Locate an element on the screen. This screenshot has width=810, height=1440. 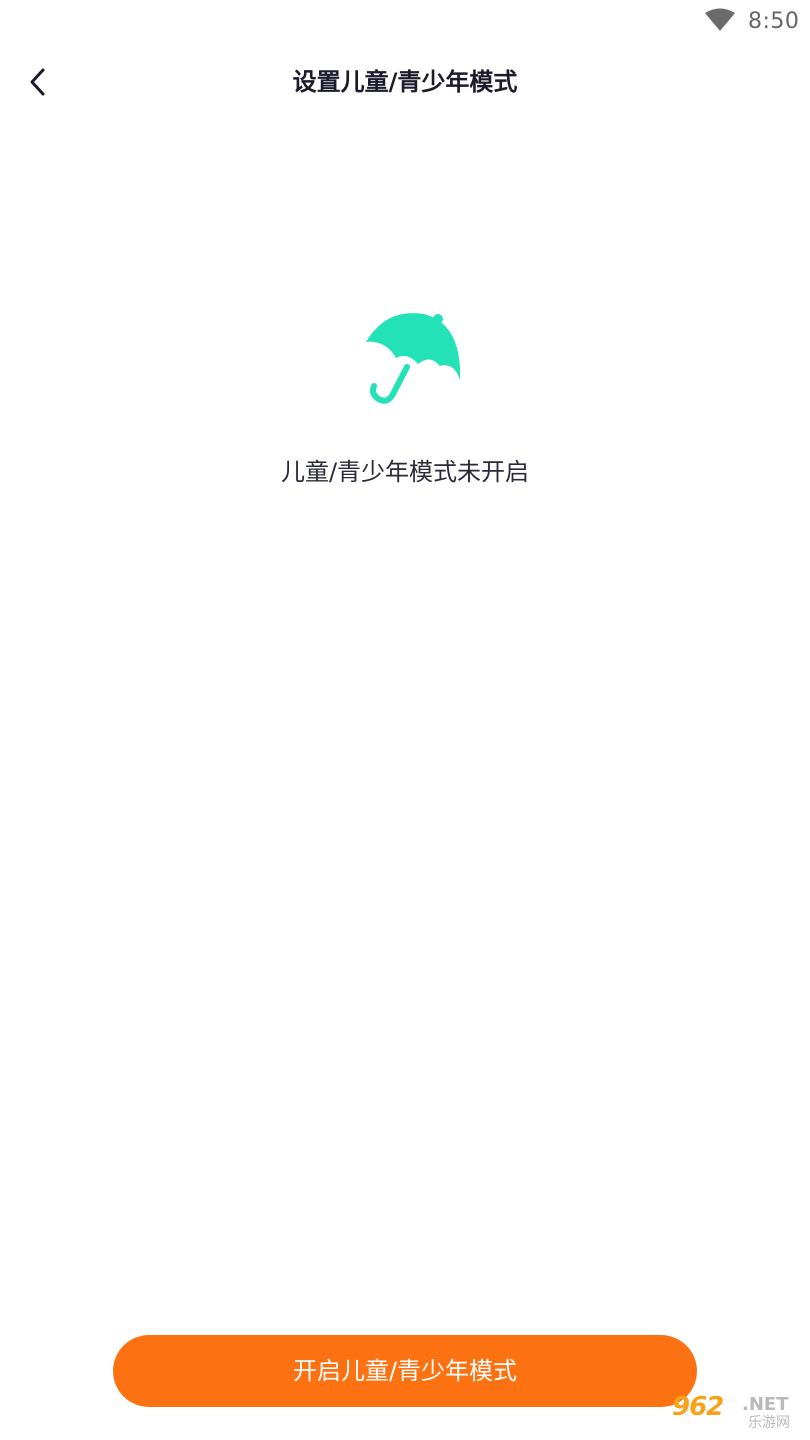
page-title: 设置儿童/青少年模式 is located at coordinates (405, 82).